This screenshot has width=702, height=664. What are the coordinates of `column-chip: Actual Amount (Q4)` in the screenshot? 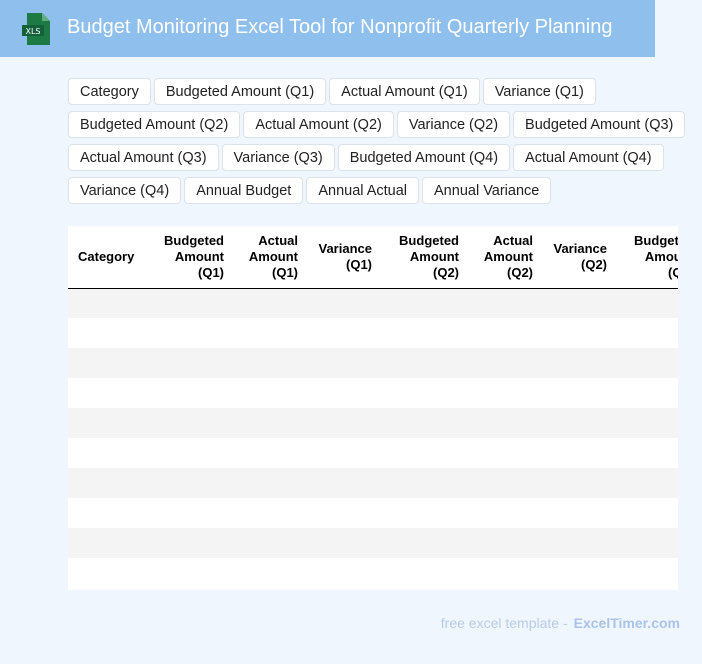 It's located at (588, 157).